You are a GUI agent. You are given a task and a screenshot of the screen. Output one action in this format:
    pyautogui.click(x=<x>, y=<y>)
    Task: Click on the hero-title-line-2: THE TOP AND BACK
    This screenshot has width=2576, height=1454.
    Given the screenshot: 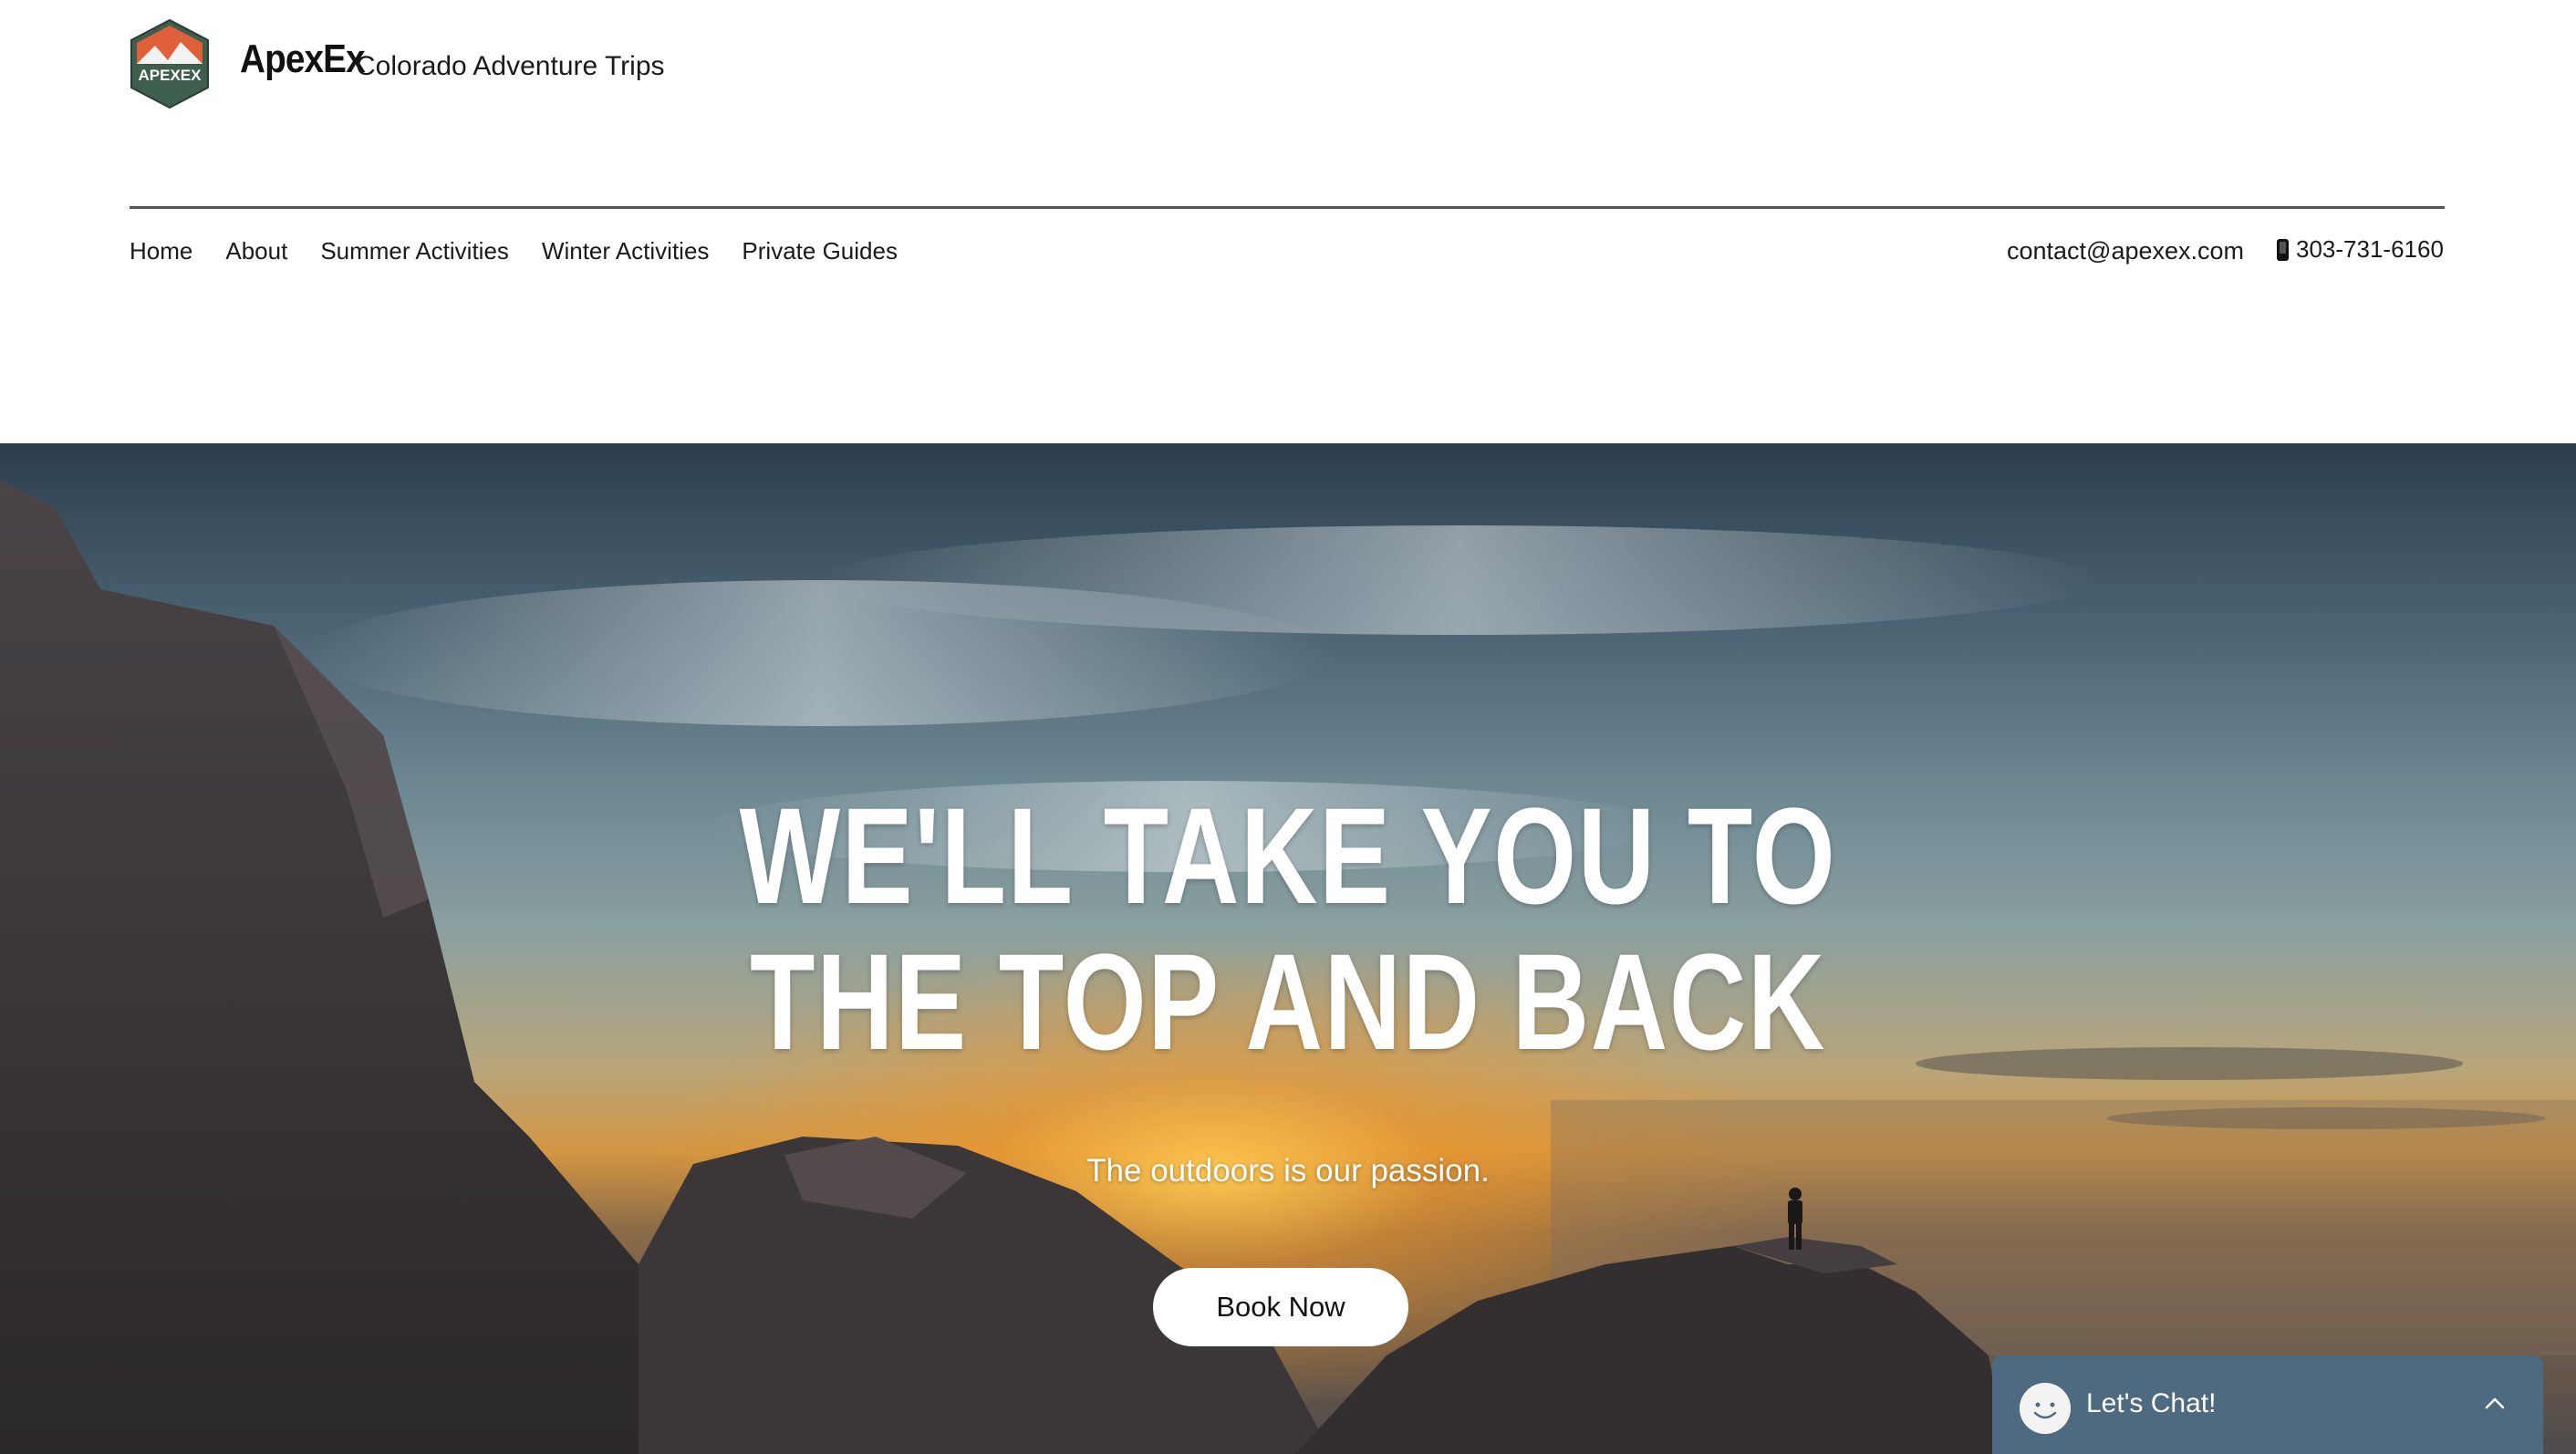 What is the action you would take?
    pyautogui.click(x=1288, y=1001)
    